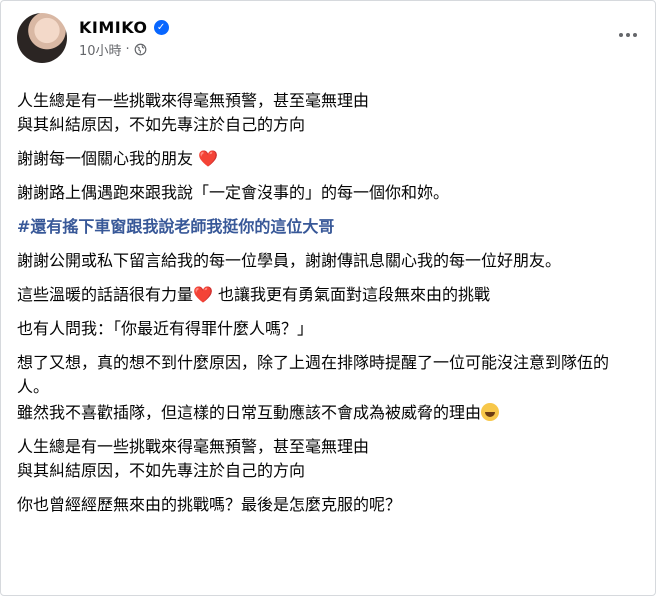 The image size is (656, 596). Describe the element at coordinates (233, 192) in the screenshot. I see `paragraph-3: 謝謝路上偶遇跑來跟我說「一定會沒事的」的每一個你和妳。` at that location.